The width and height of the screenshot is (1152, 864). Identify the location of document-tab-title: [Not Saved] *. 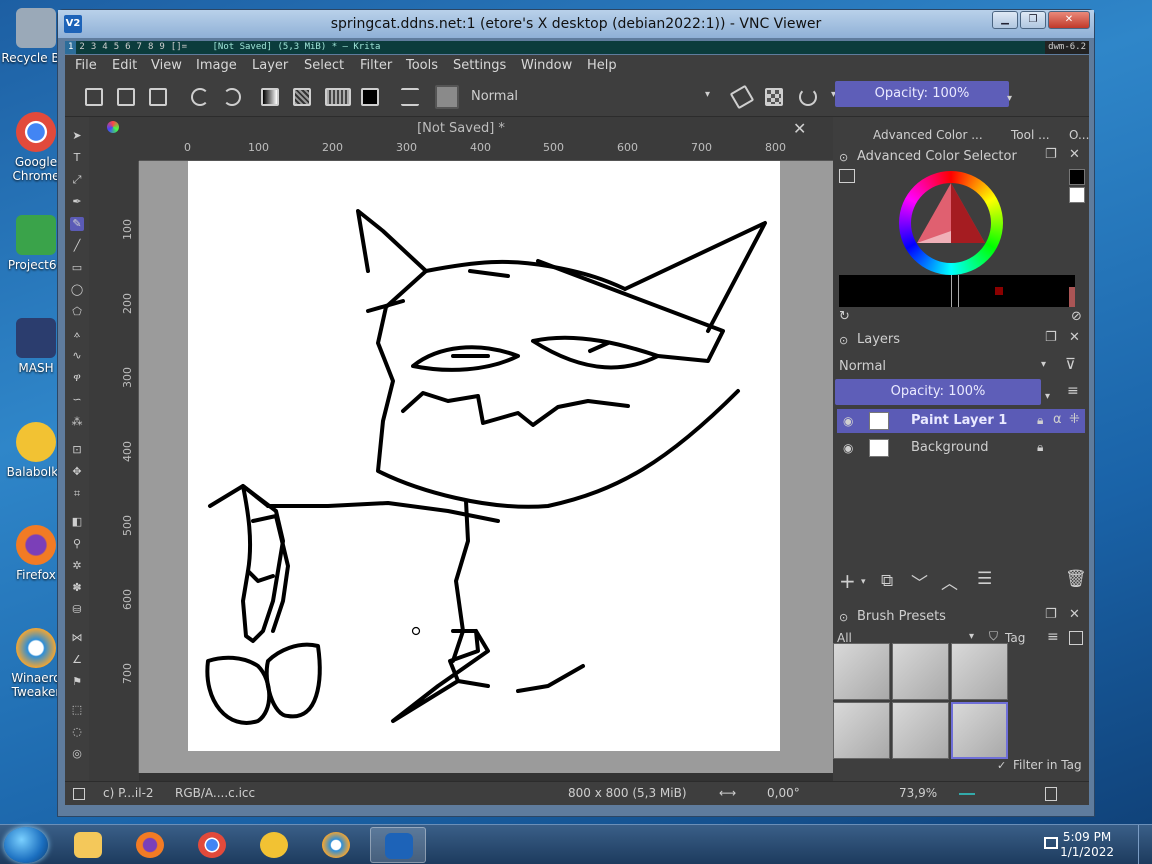
(461, 128).